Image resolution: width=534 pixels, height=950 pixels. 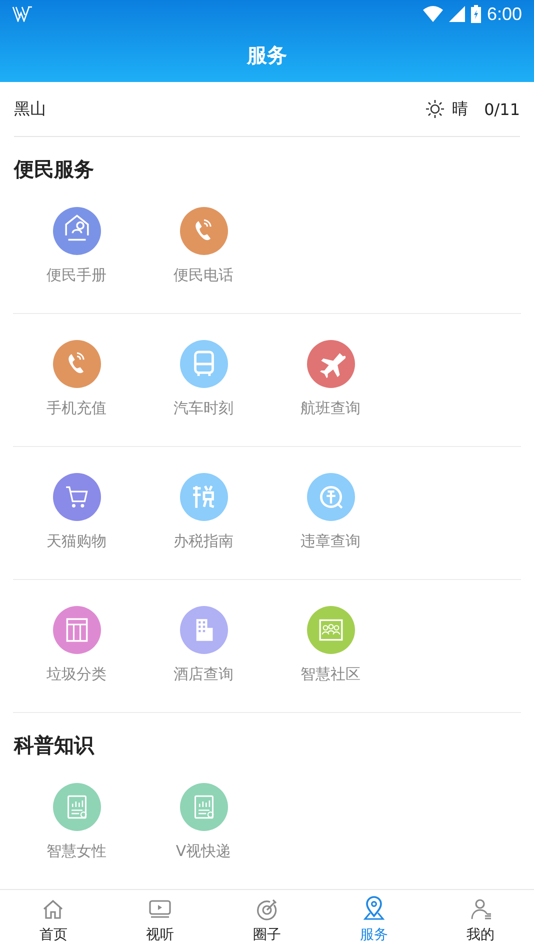 I want to click on sun-icon, so click(x=435, y=109).